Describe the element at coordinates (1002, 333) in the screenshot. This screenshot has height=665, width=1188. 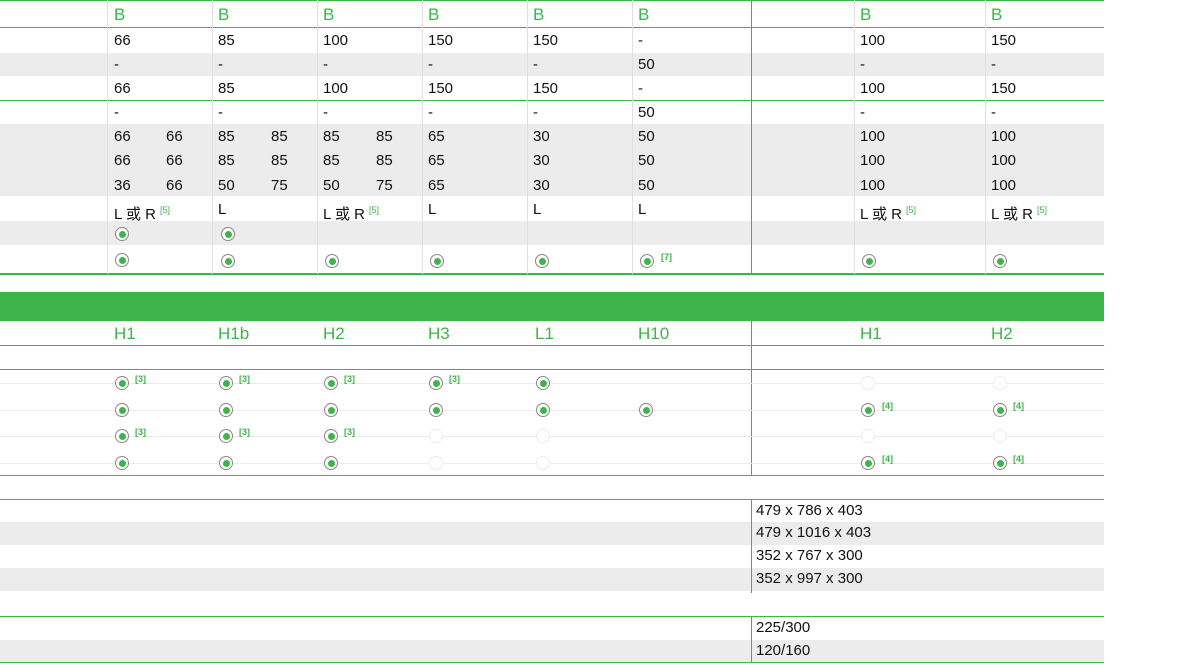
I see `column-header: H2` at that location.